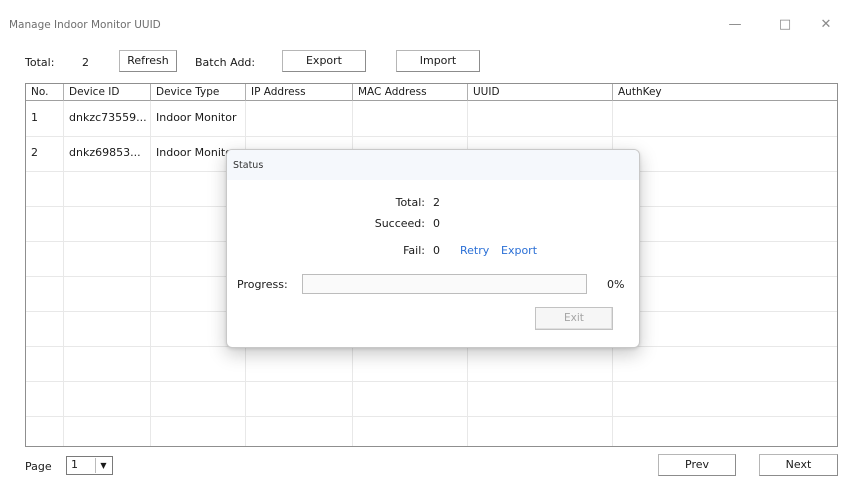 The height and width of the screenshot is (478, 842). What do you see at coordinates (616, 284) in the screenshot?
I see `progress-percent: 0%` at bounding box center [616, 284].